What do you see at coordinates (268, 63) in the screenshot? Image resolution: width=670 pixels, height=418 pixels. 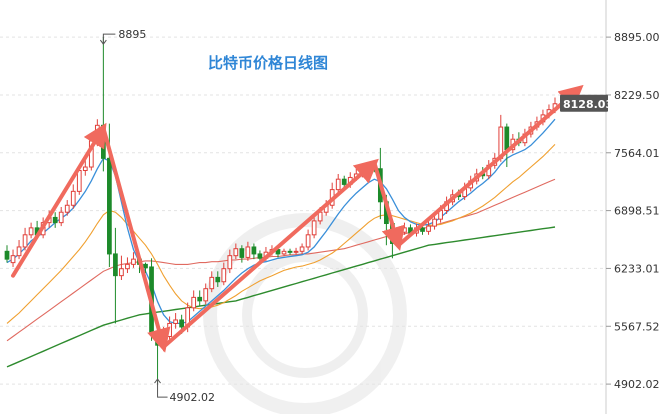 I see `chart-title: 比特币价格日线图` at bounding box center [268, 63].